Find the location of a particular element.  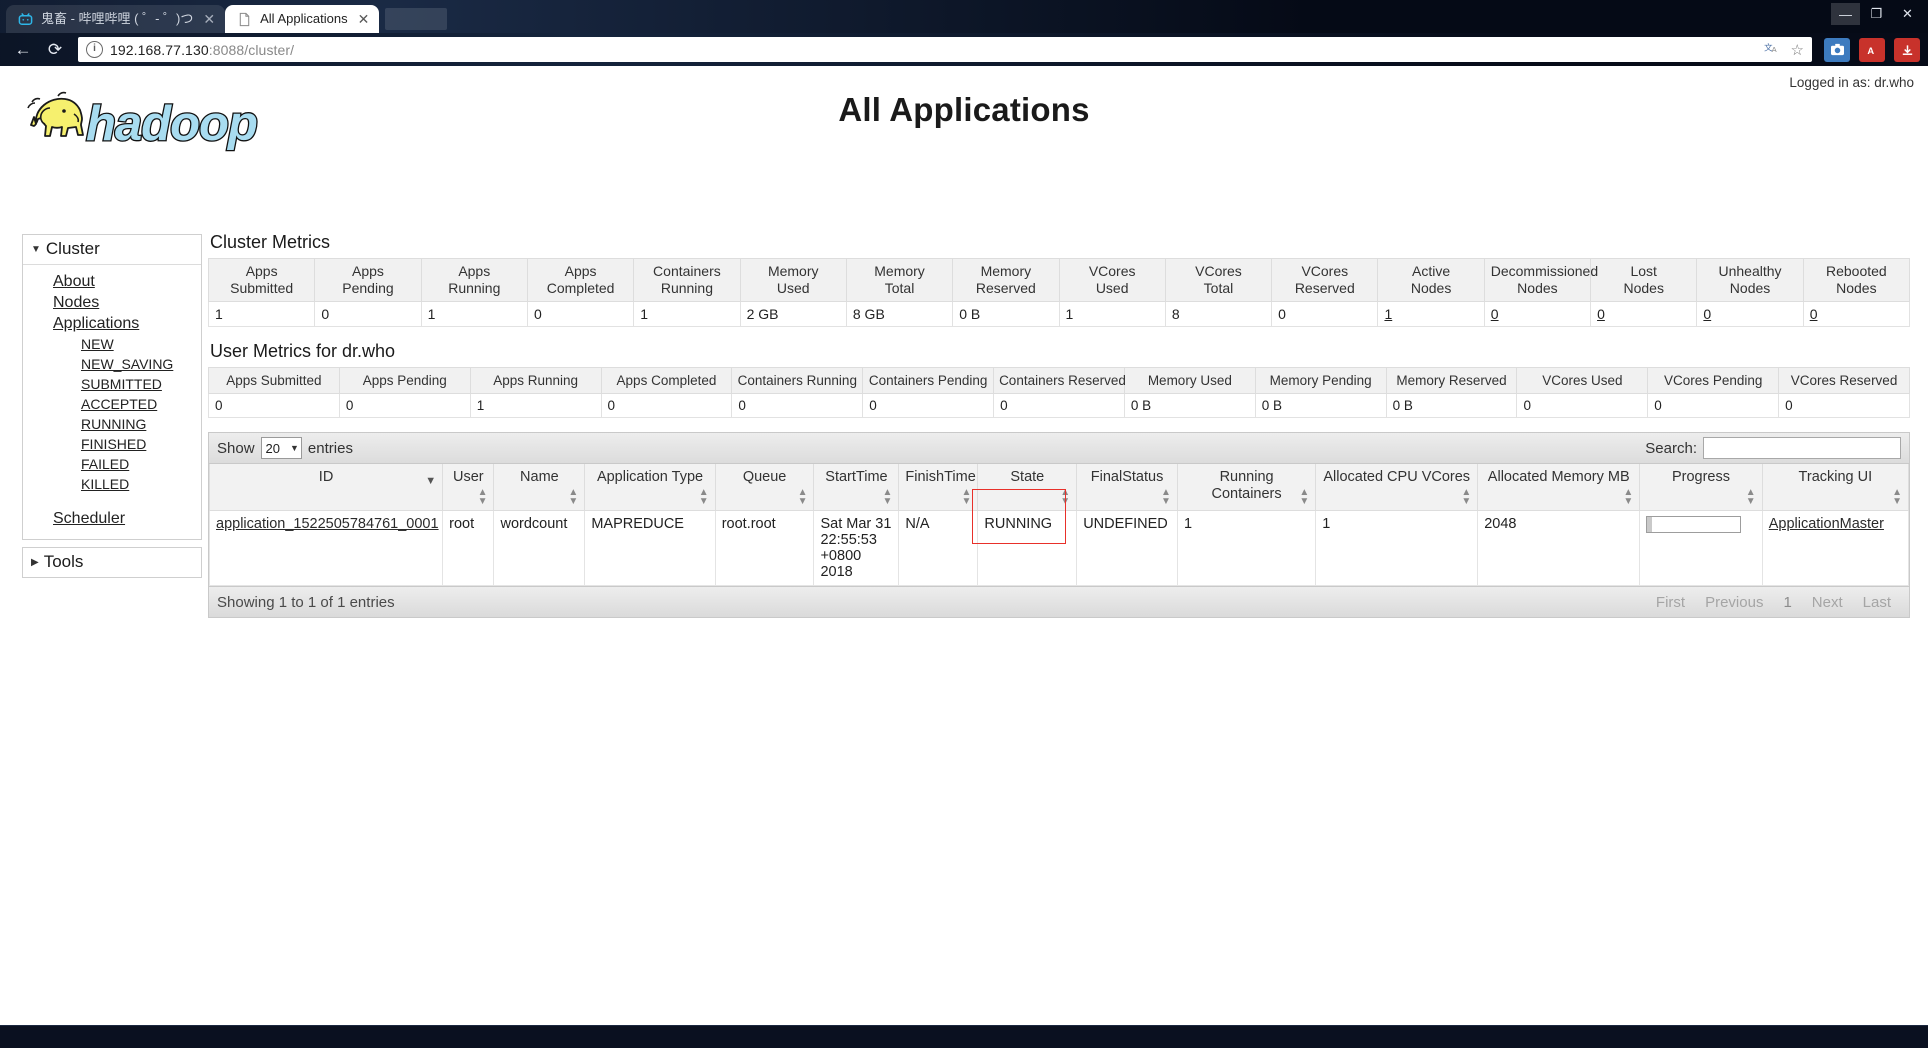

applications-column-header: ID ▼ is located at coordinates (326, 487).